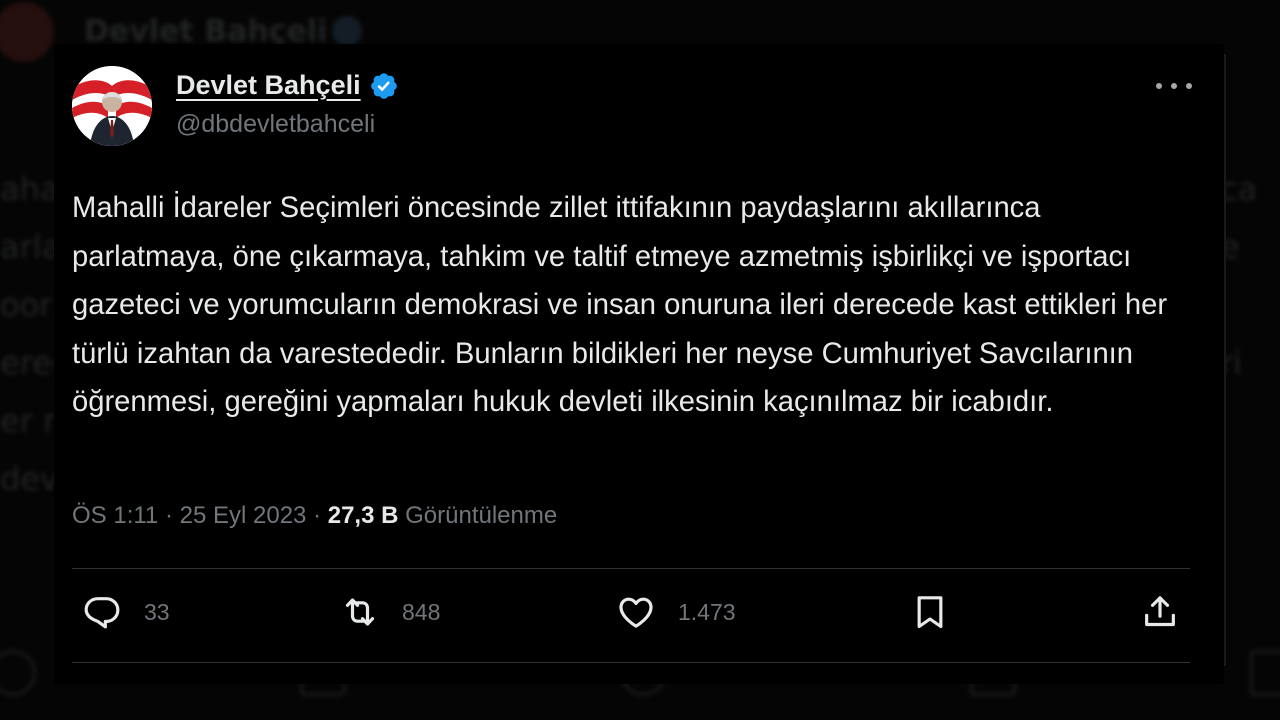 This screenshot has width=1280, height=720. Describe the element at coordinates (268, 85) in the screenshot. I see `author-display-name: Devlet Bahçeli` at that location.